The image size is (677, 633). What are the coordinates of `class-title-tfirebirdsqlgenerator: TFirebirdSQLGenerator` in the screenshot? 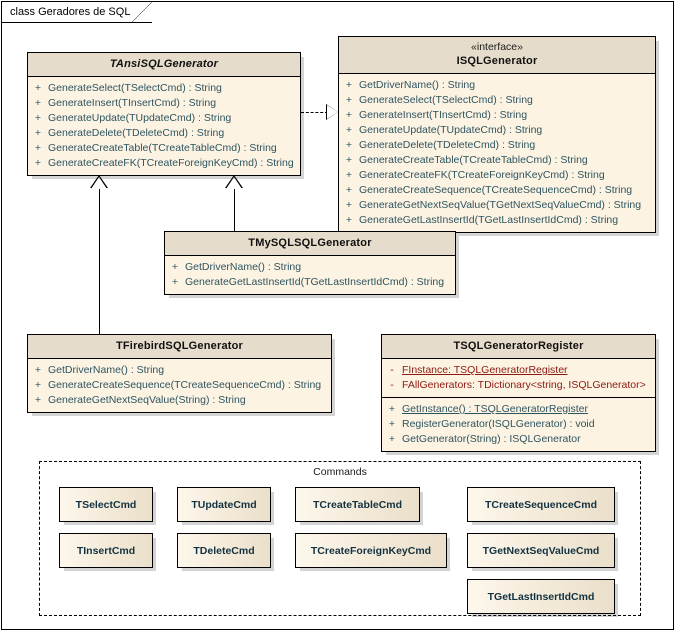 It's located at (179, 346).